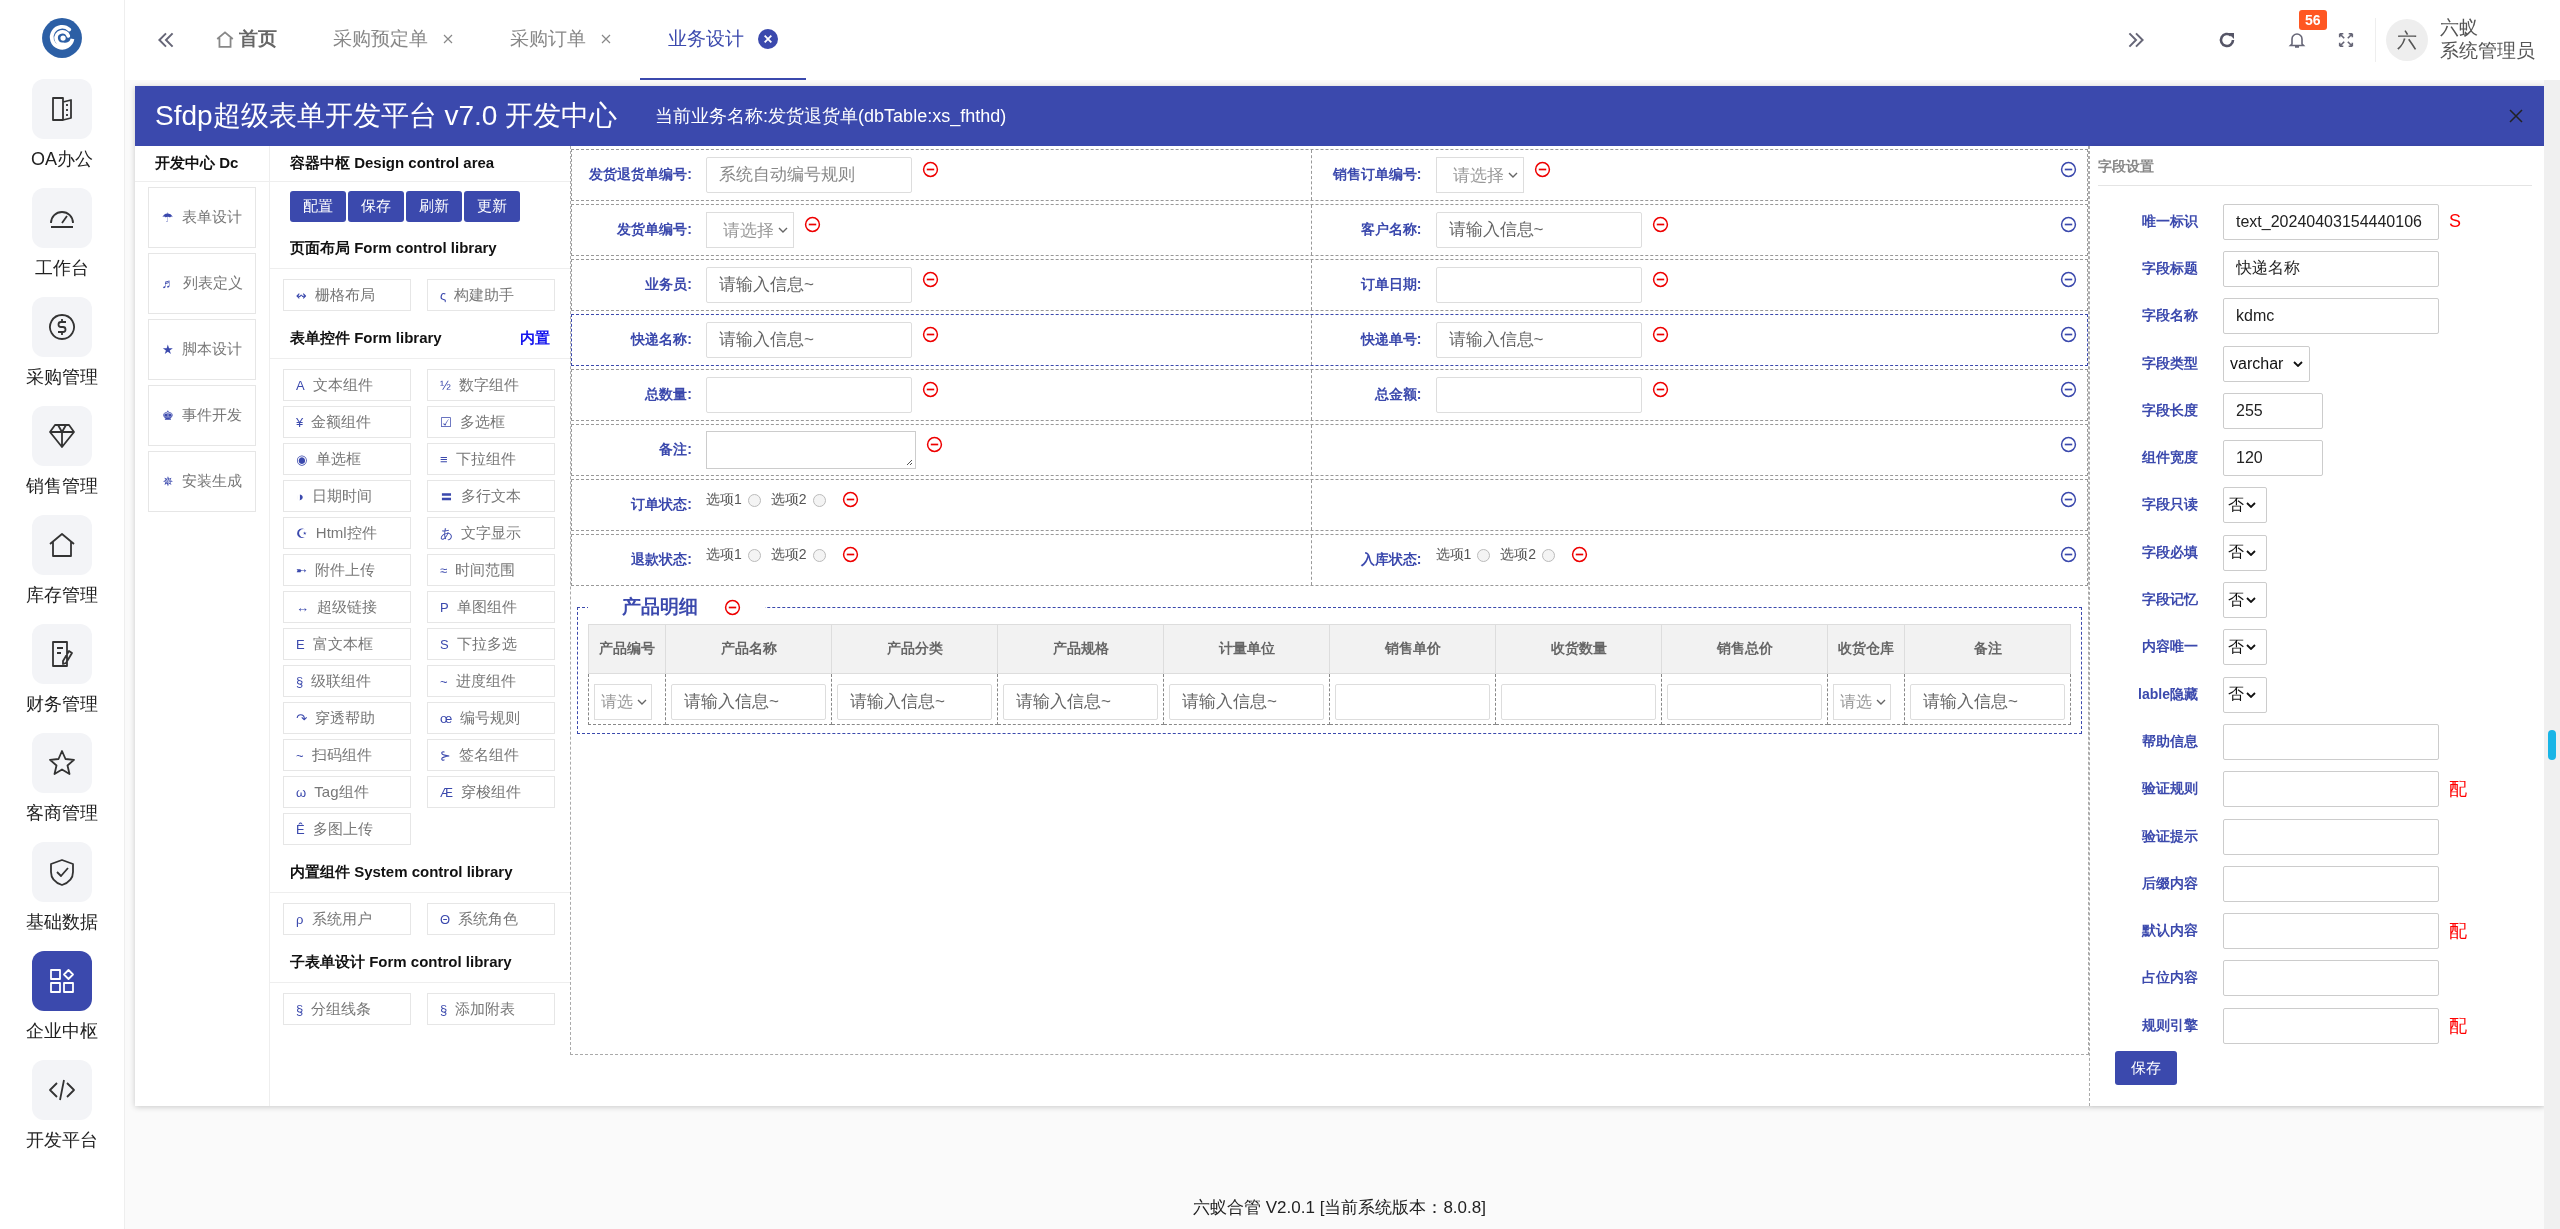 Image resolution: width=2560 pixels, height=1229 pixels. I want to click on control-item: ↔ 超级链接, so click(347, 607).